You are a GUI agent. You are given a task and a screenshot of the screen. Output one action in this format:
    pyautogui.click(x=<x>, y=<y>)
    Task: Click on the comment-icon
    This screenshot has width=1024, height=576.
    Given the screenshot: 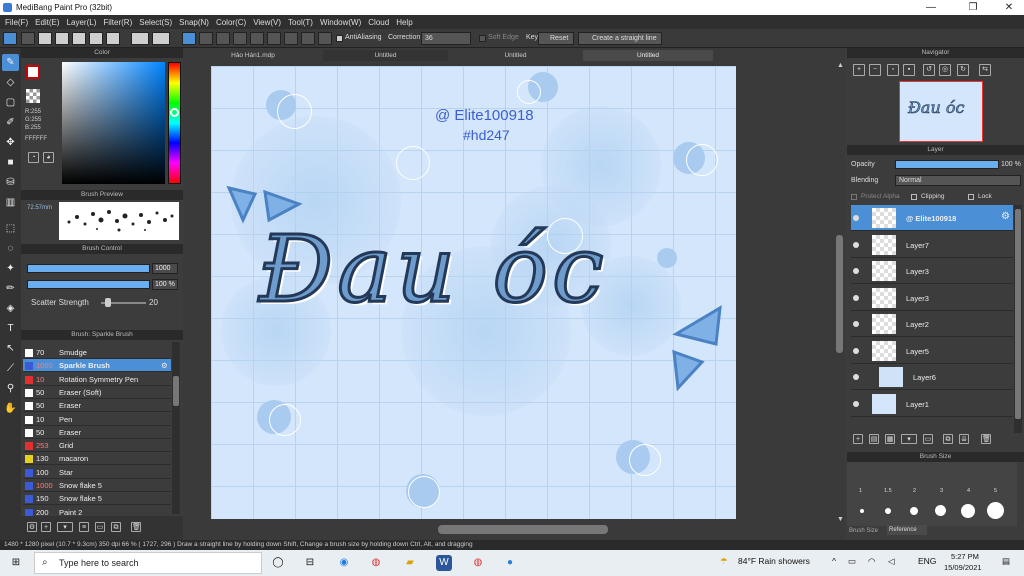 What is the action you would take?
    pyautogui.click(x=62, y=38)
    